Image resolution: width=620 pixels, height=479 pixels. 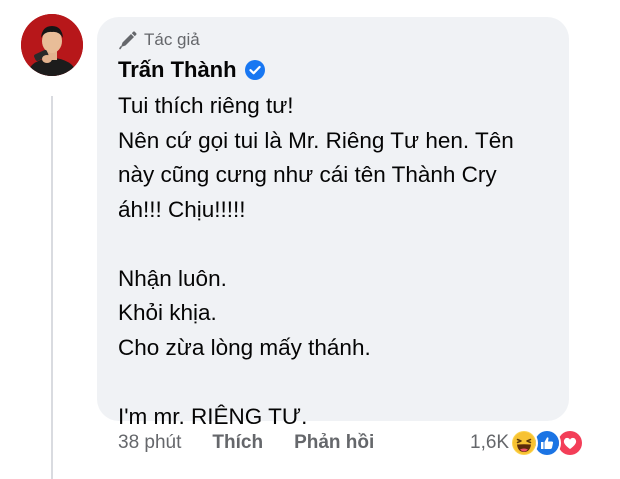 What do you see at coordinates (244, 347) in the screenshot?
I see `comment-line: Cho zừa lòng mấy thánh.` at bounding box center [244, 347].